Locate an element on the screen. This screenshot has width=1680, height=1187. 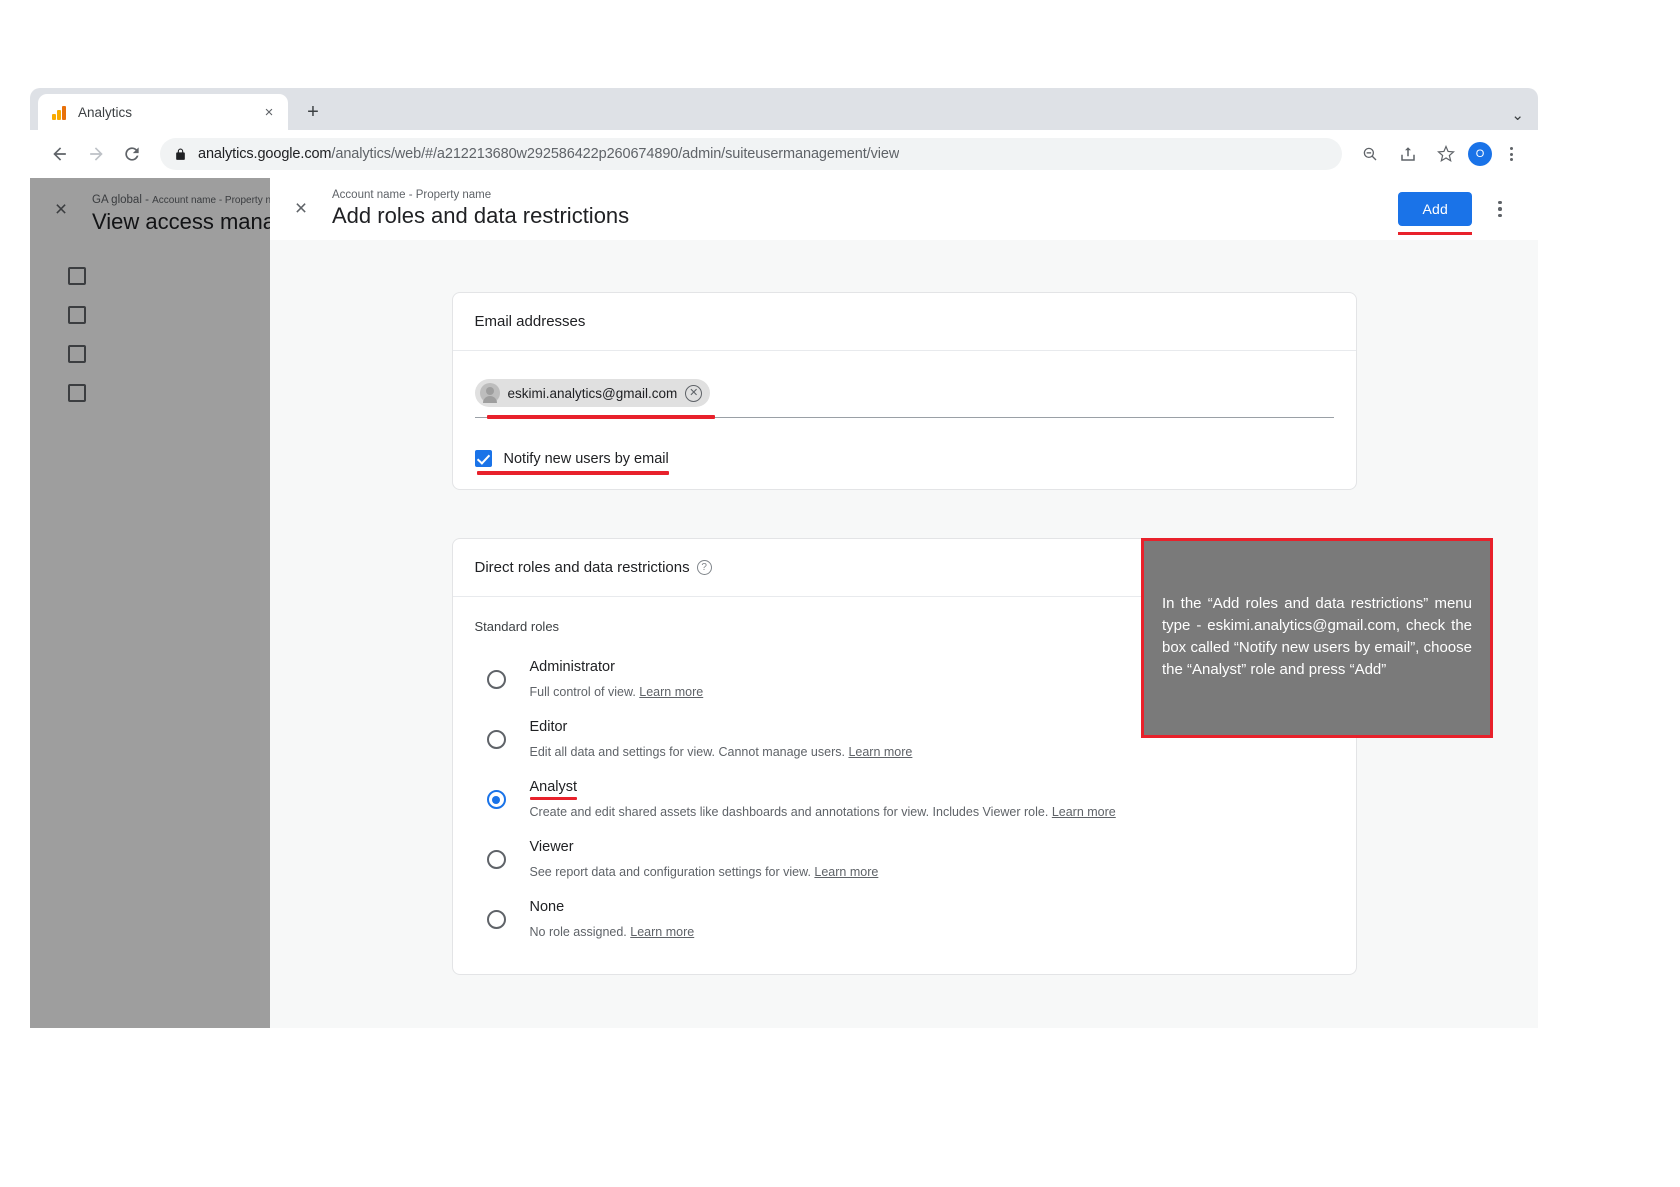
email-chip-line: eskimi.analytics@gmail.com ✕ is located at coordinates (904, 399).